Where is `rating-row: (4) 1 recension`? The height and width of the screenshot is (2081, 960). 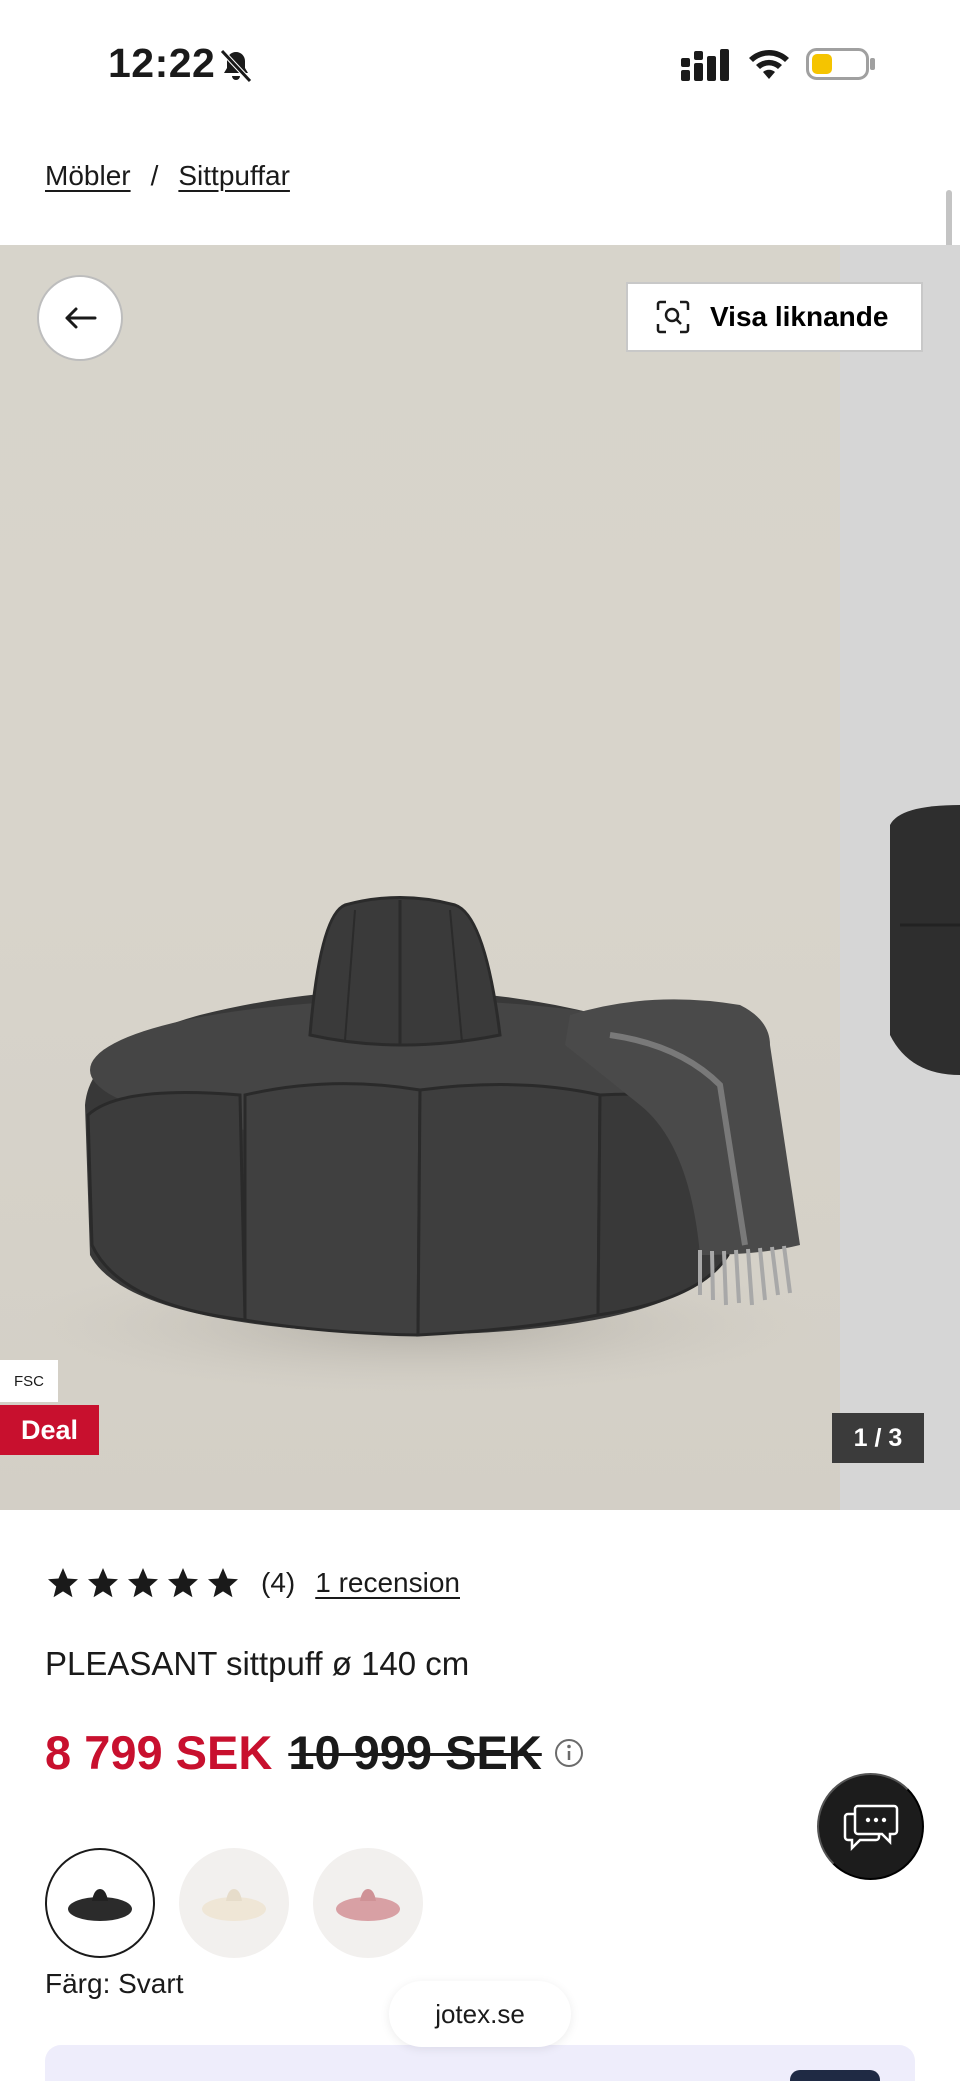 rating-row: (4) 1 recension is located at coordinates (252, 1583).